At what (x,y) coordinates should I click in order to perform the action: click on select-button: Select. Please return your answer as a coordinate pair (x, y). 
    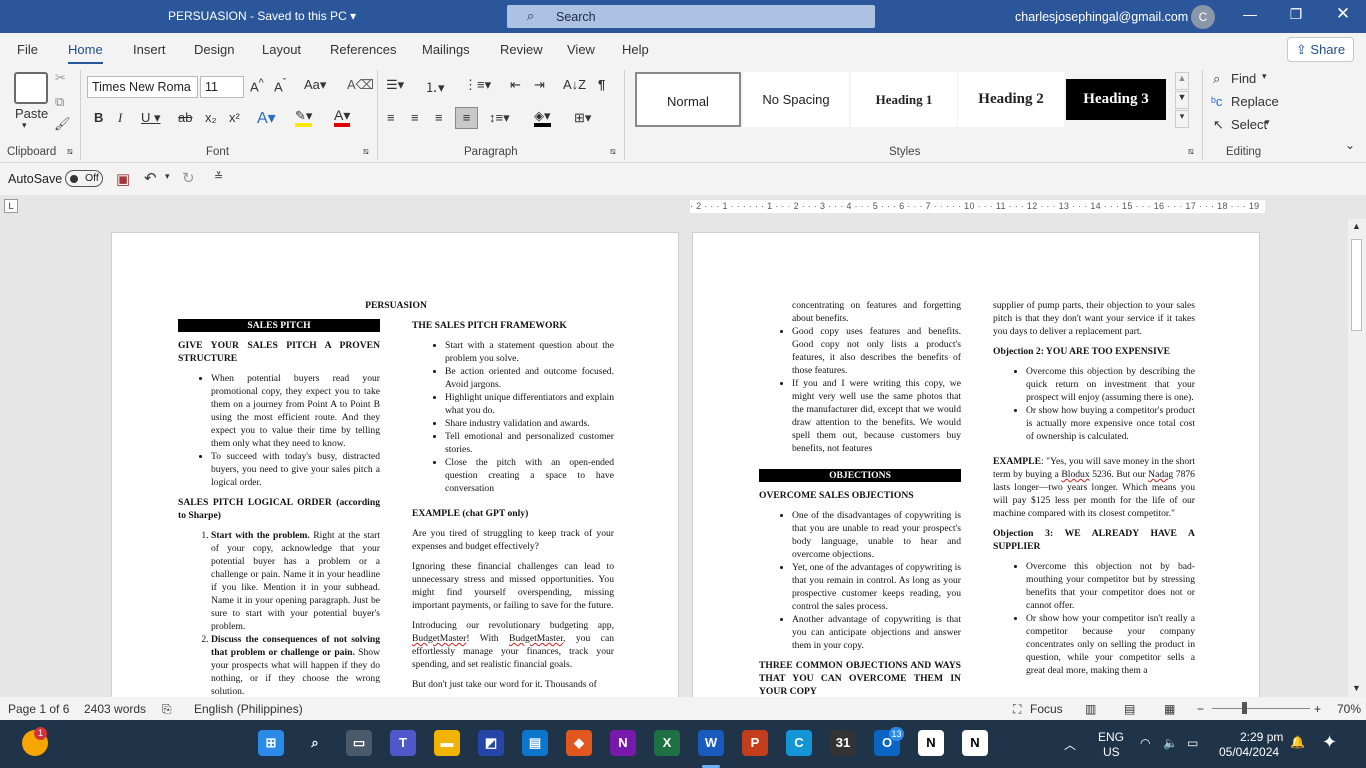
    Looking at the image, I should click on (1249, 124).